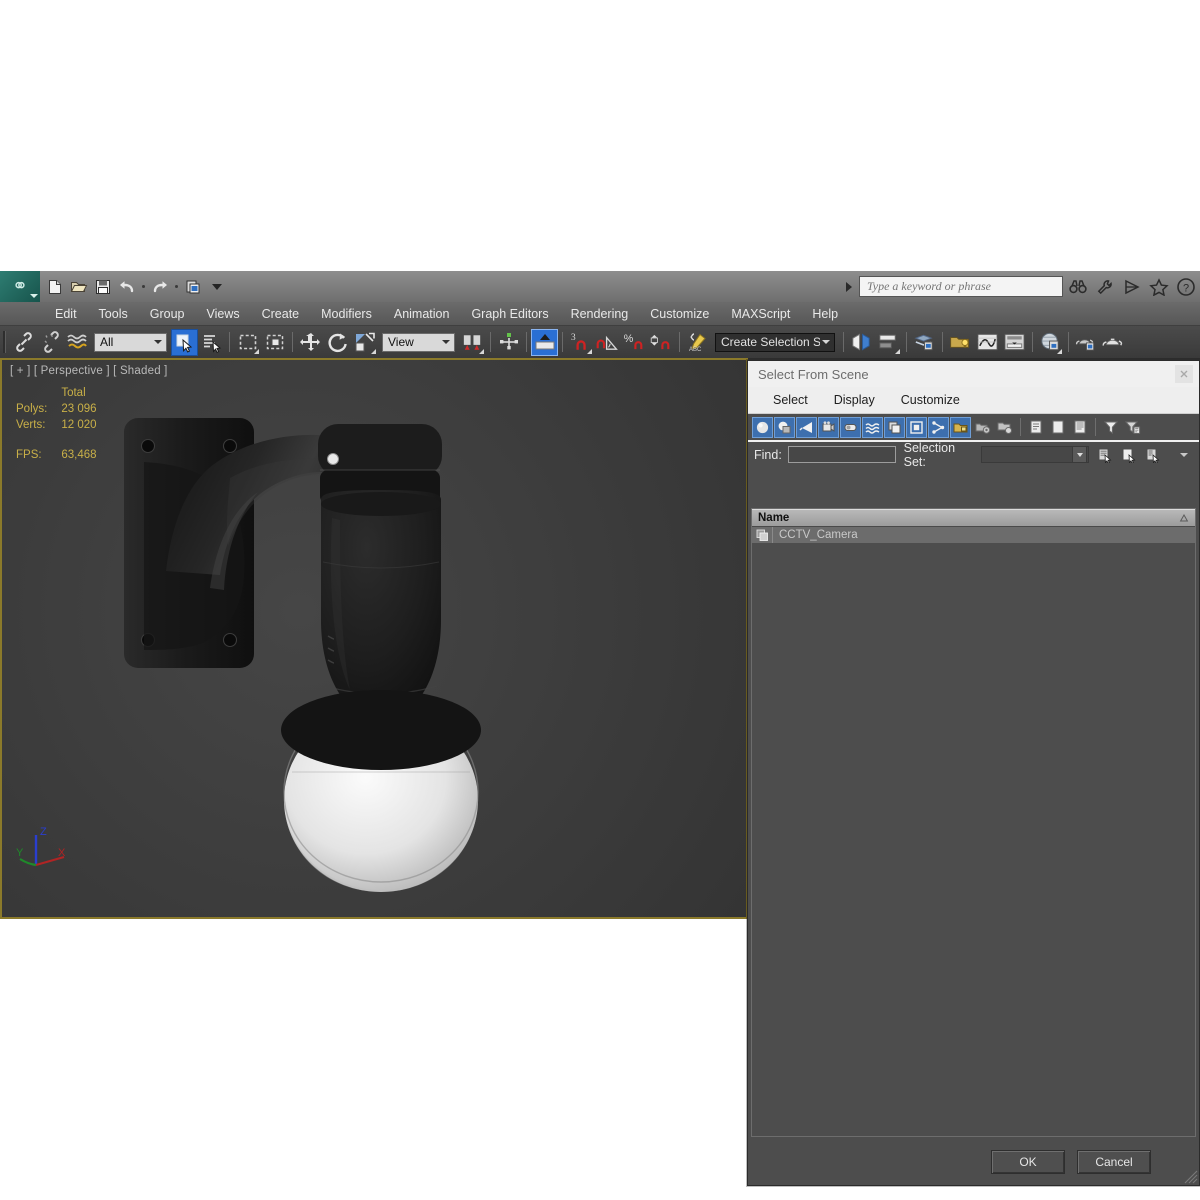  I want to click on menu-item-help: Help, so click(825, 314).